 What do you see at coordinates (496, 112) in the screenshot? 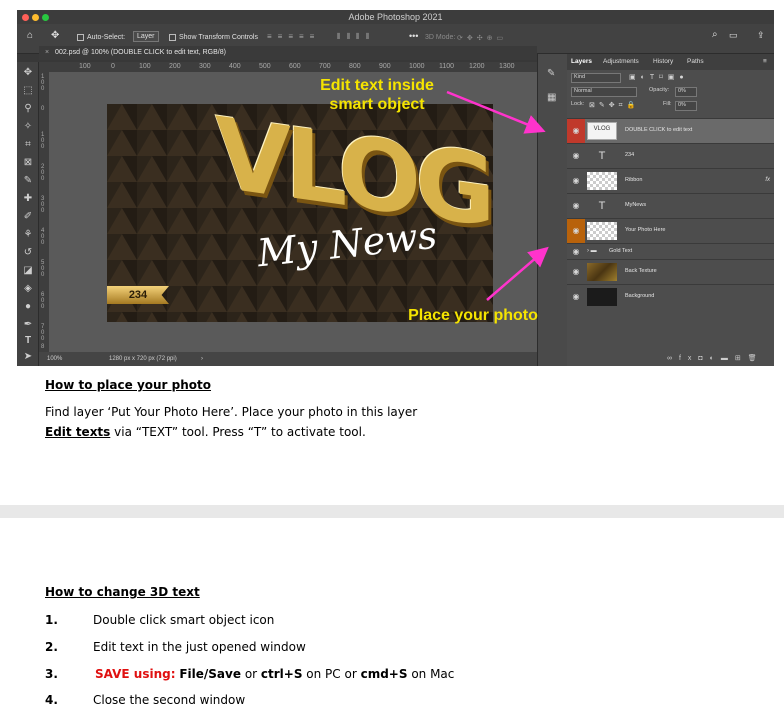
I see `arrow-to-smart-object` at bounding box center [496, 112].